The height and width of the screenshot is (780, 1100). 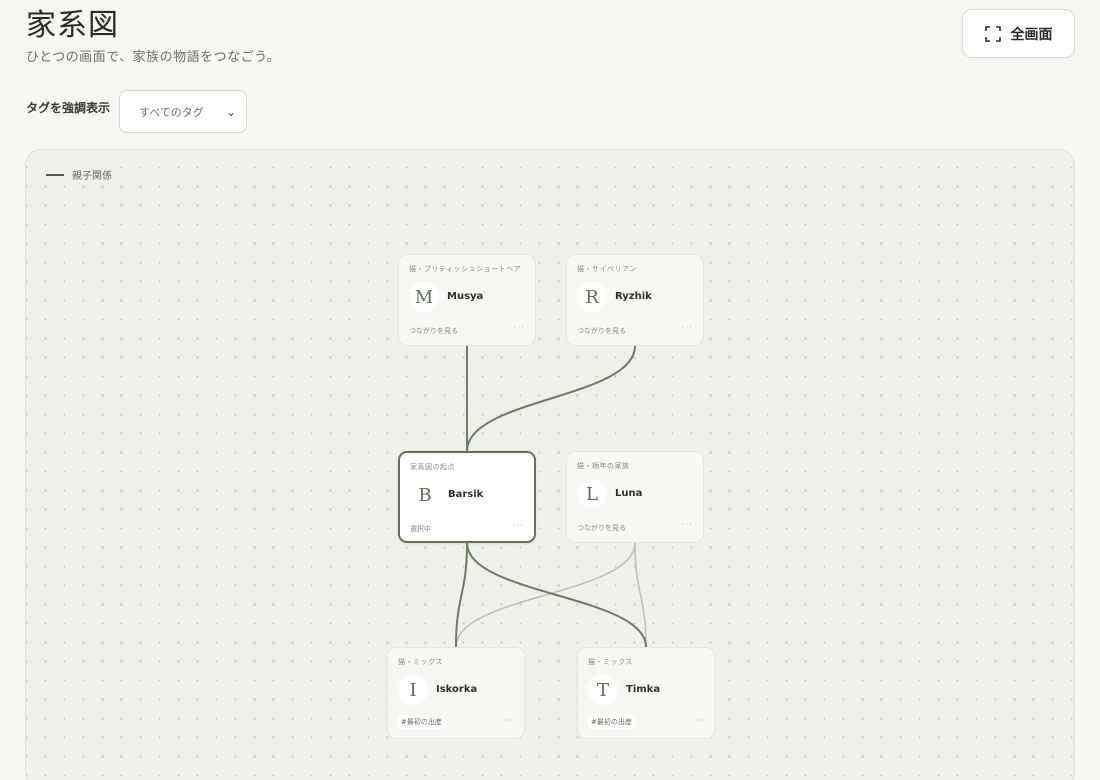 I want to click on node-iskorka: 猫・ミックス I Iskorka #最初の出産 ···, so click(x=456, y=693).